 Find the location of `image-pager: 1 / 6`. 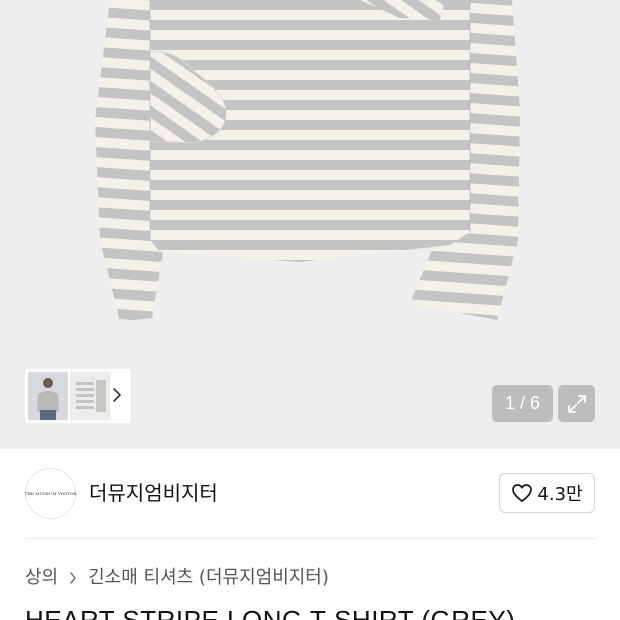

image-pager: 1 / 6 is located at coordinates (522, 403).